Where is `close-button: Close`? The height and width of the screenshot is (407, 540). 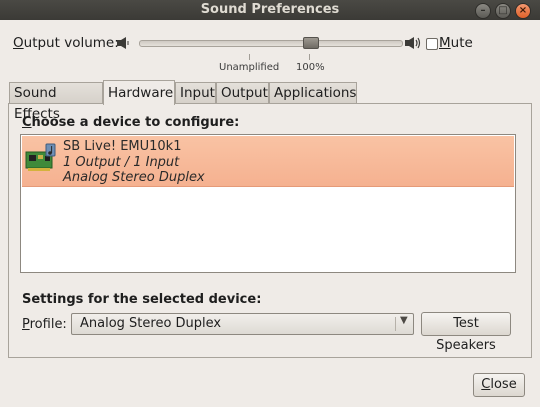
close-button: Close is located at coordinates (499, 385).